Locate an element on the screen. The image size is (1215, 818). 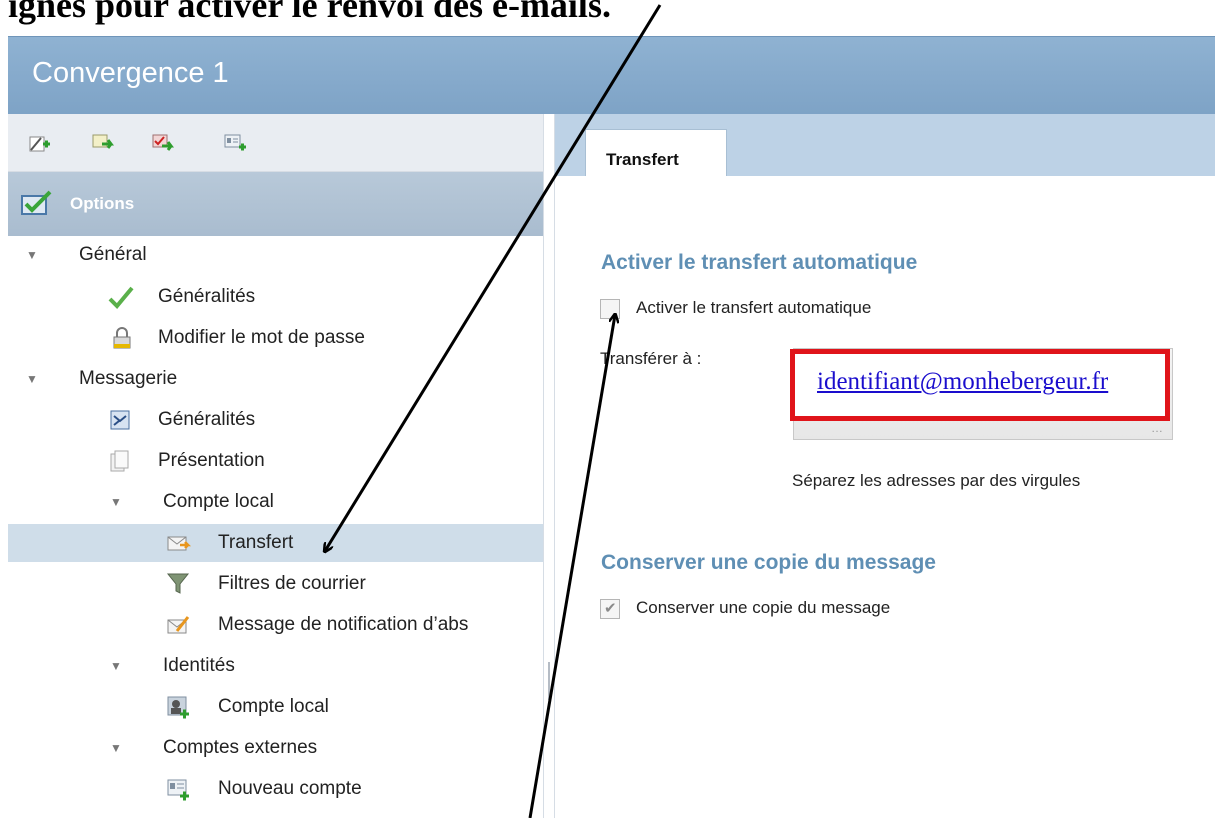
toolbar is located at coordinates (275, 143).